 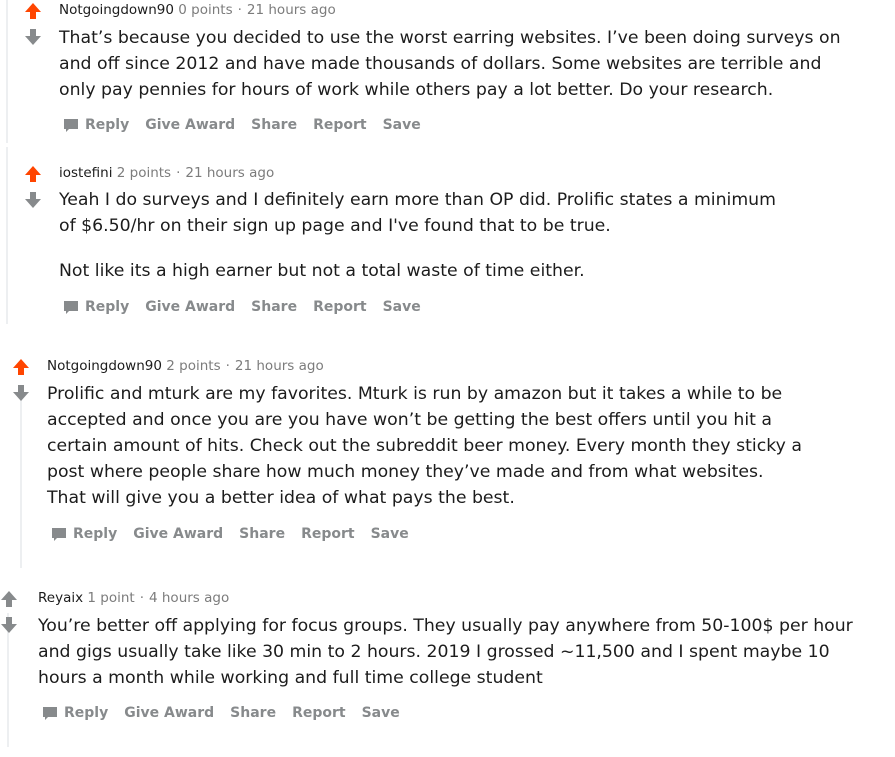 I want to click on comment-header: Notgoingdown90 2 points · 21 hours ago, so click(x=185, y=366).